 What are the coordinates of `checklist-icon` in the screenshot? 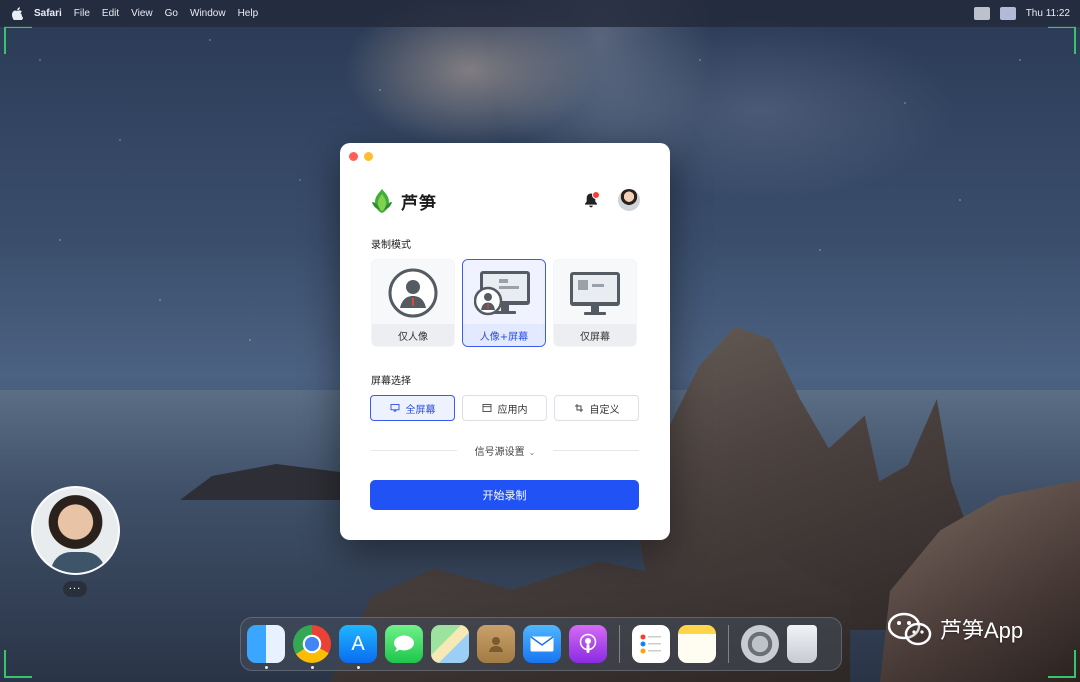 It's located at (651, 644).